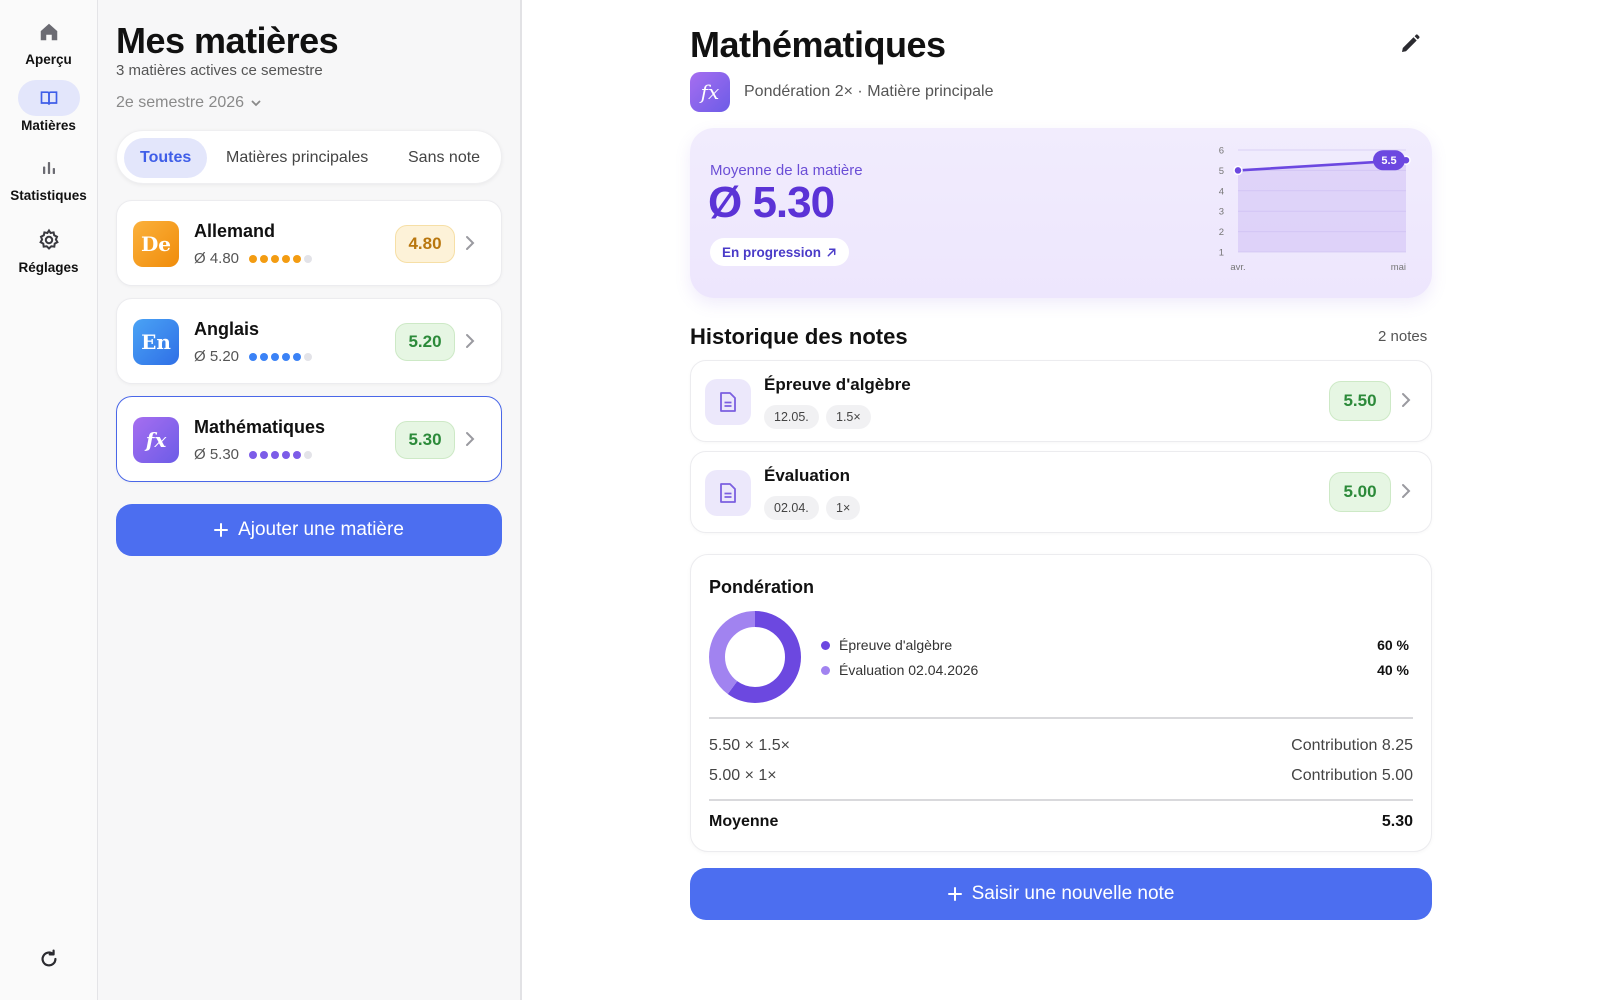  What do you see at coordinates (1388, 161) in the screenshot?
I see `data-label: 5.5` at bounding box center [1388, 161].